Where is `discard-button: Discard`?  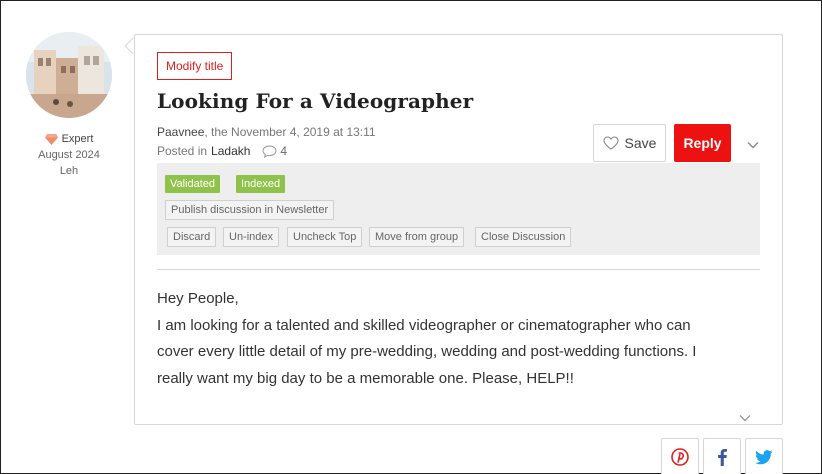
discard-button: Discard is located at coordinates (192, 237).